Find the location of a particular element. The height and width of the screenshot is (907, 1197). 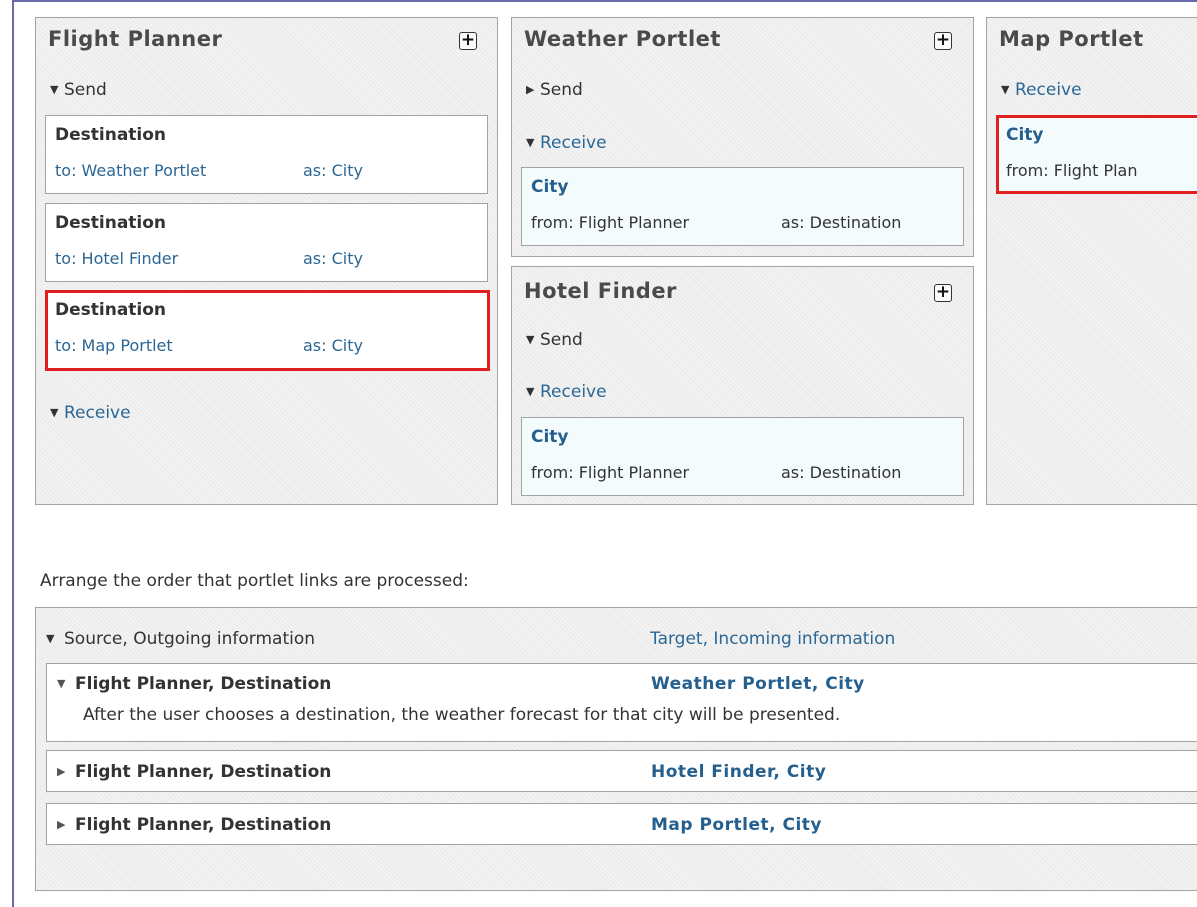

source-header-label: Source, Outgoing information is located at coordinates (190, 639).